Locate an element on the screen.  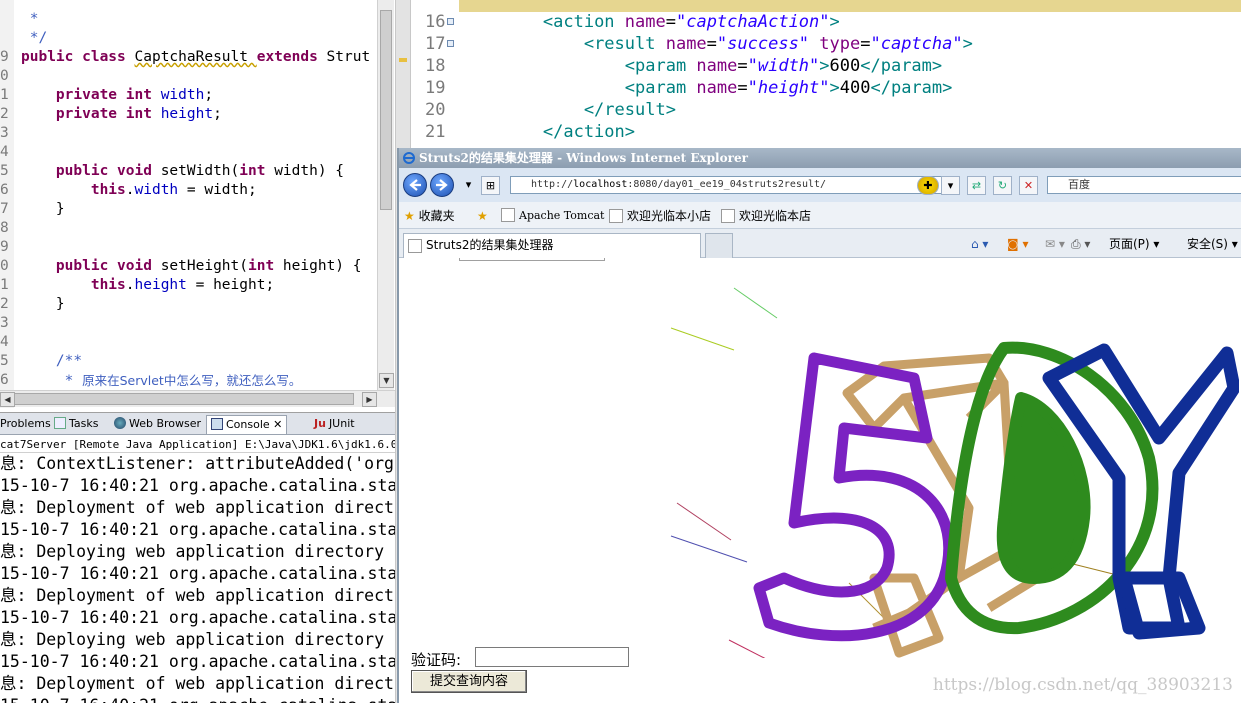
new-tab-button is located at coordinates (719, 245).